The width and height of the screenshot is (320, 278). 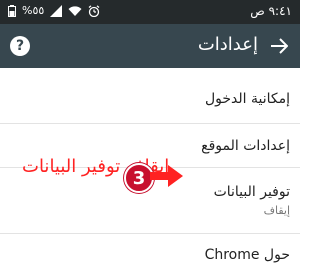 What do you see at coordinates (227, 44) in the screenshot?
I see `page-title: إعدادات` at bounding box center [227, 44].